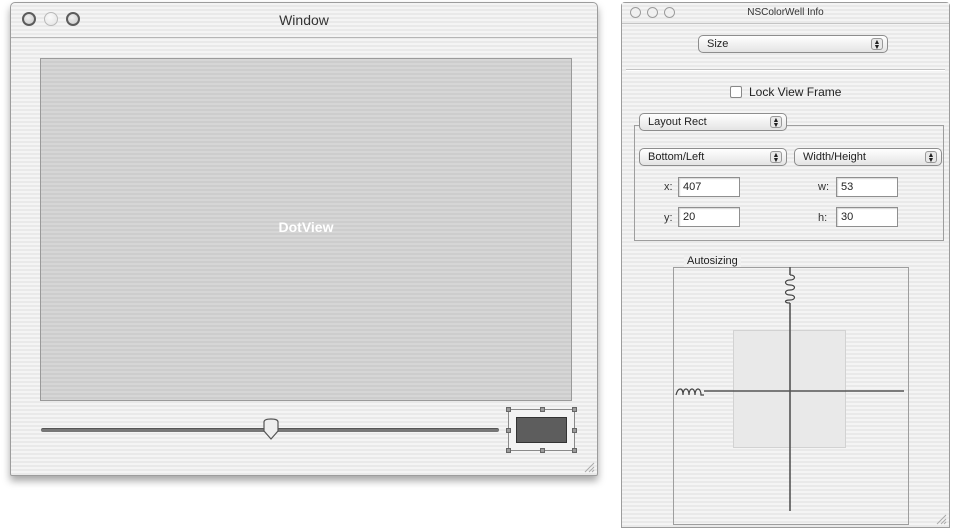  I want to click on x-field: 407, so click(709, 187).